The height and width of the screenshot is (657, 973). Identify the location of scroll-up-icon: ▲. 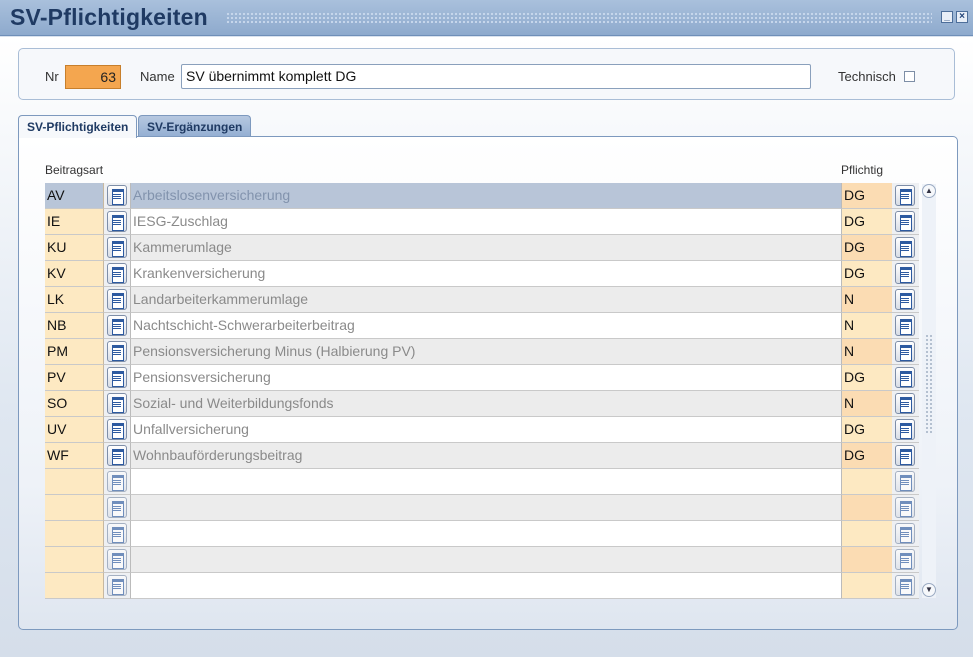
(929, 191).